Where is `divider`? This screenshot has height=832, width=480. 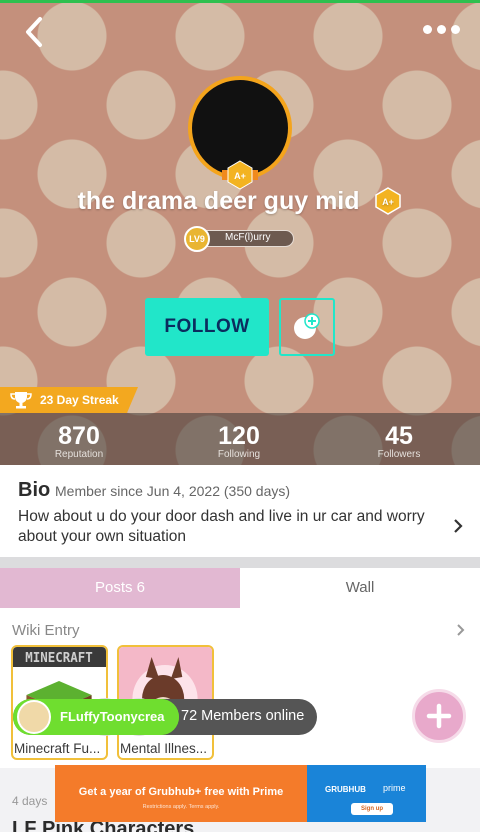 divider is located at coordinates (240, 562).